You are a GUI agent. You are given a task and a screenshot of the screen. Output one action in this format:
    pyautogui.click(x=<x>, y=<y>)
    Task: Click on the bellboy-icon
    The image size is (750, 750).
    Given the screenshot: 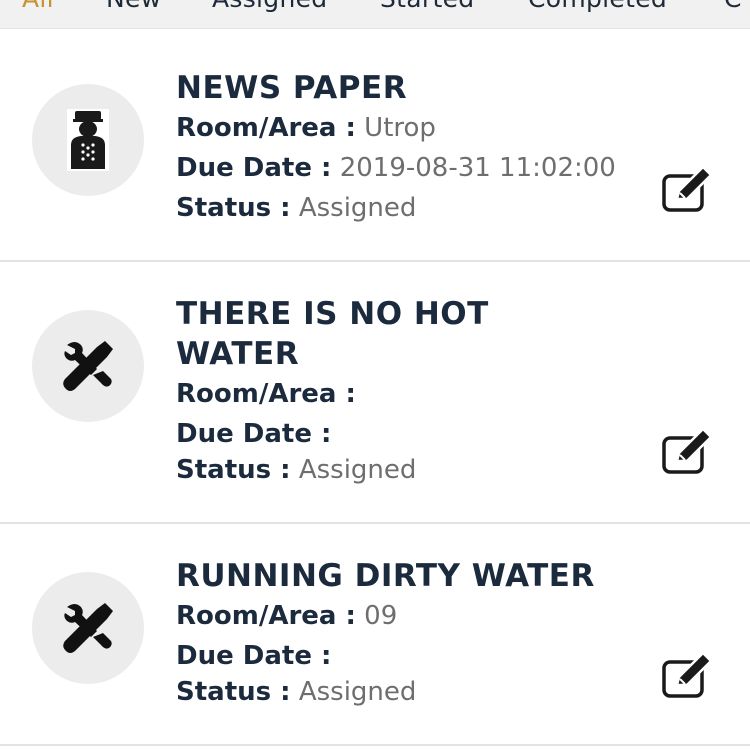 What is the action you would take?
    pyautogui.click(x=88, y=140)
    